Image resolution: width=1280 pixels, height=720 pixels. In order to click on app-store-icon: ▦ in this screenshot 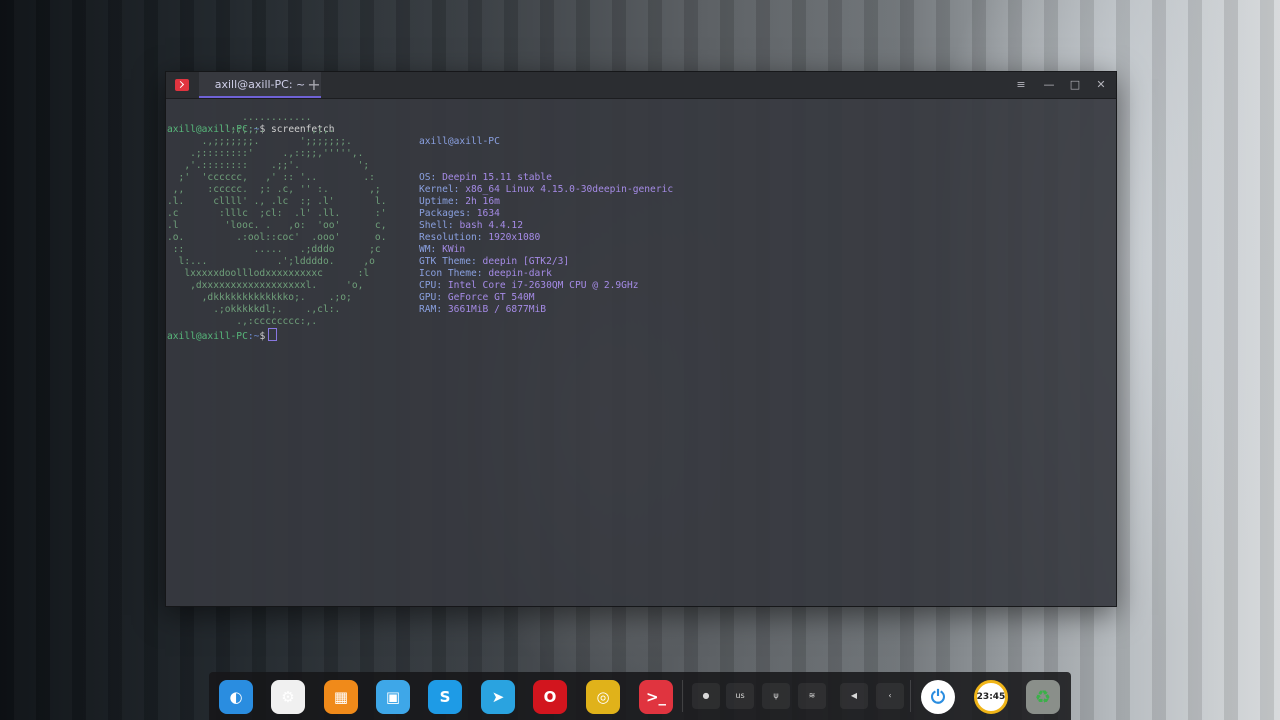, I will do `click(341, 697)`.